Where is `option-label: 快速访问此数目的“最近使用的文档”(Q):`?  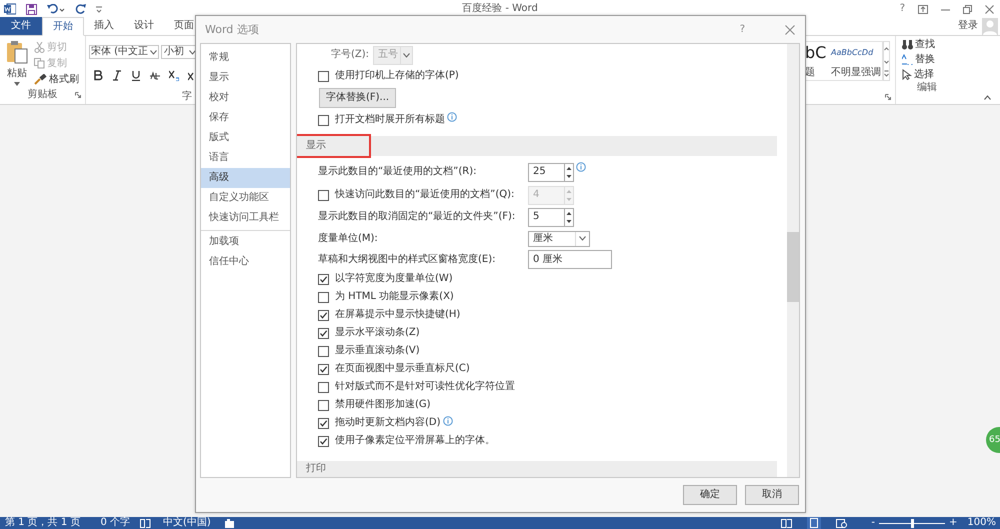
option-label: 快速访问此数目的“最近使用的文档”(Q): is located at coordinates (425, 195).